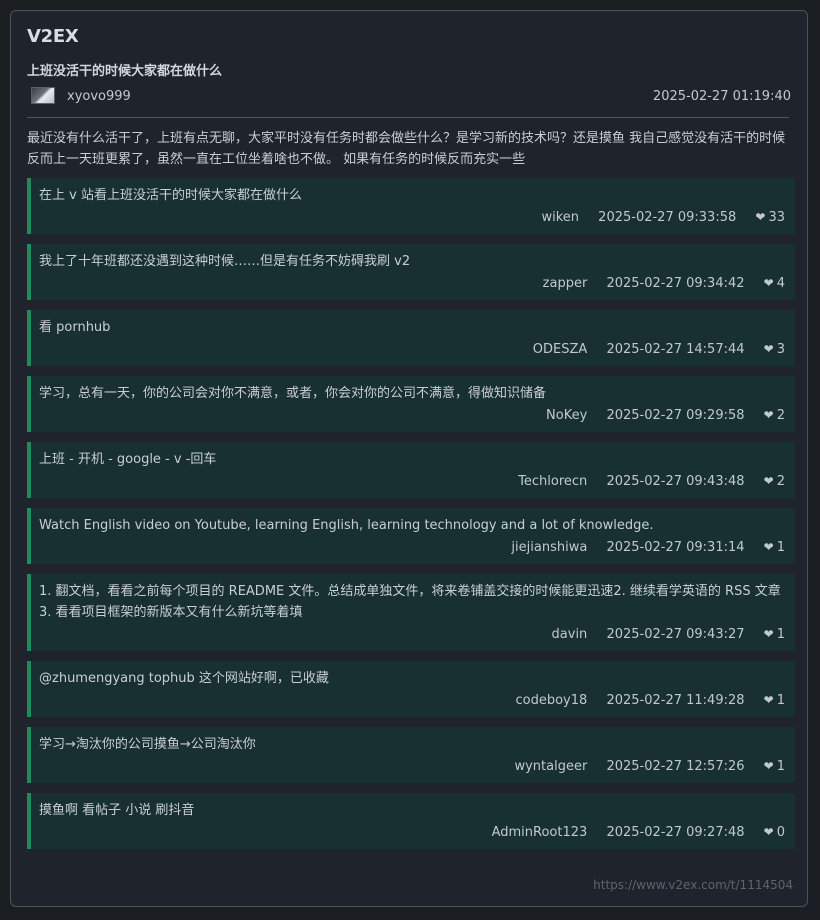 The height and width of the screenshot is (920, 820). What do you see at coordinates (124, 69) in the screenshot?
I see `post-title: 上班没活干的时候大家都在做什么` at bounding box center [124, 69].